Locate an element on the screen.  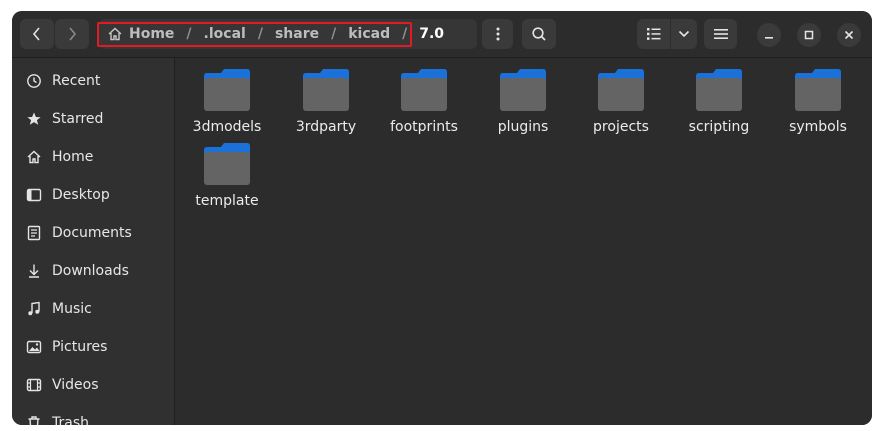
picture-icon is located at coordinates (34, 347).